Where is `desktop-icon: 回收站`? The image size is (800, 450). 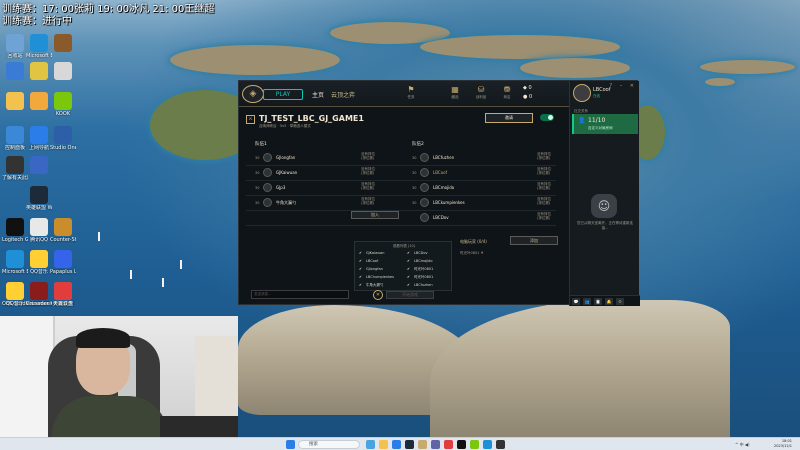
desktop-icon: 回收站 is located at coordinates (15, 46).